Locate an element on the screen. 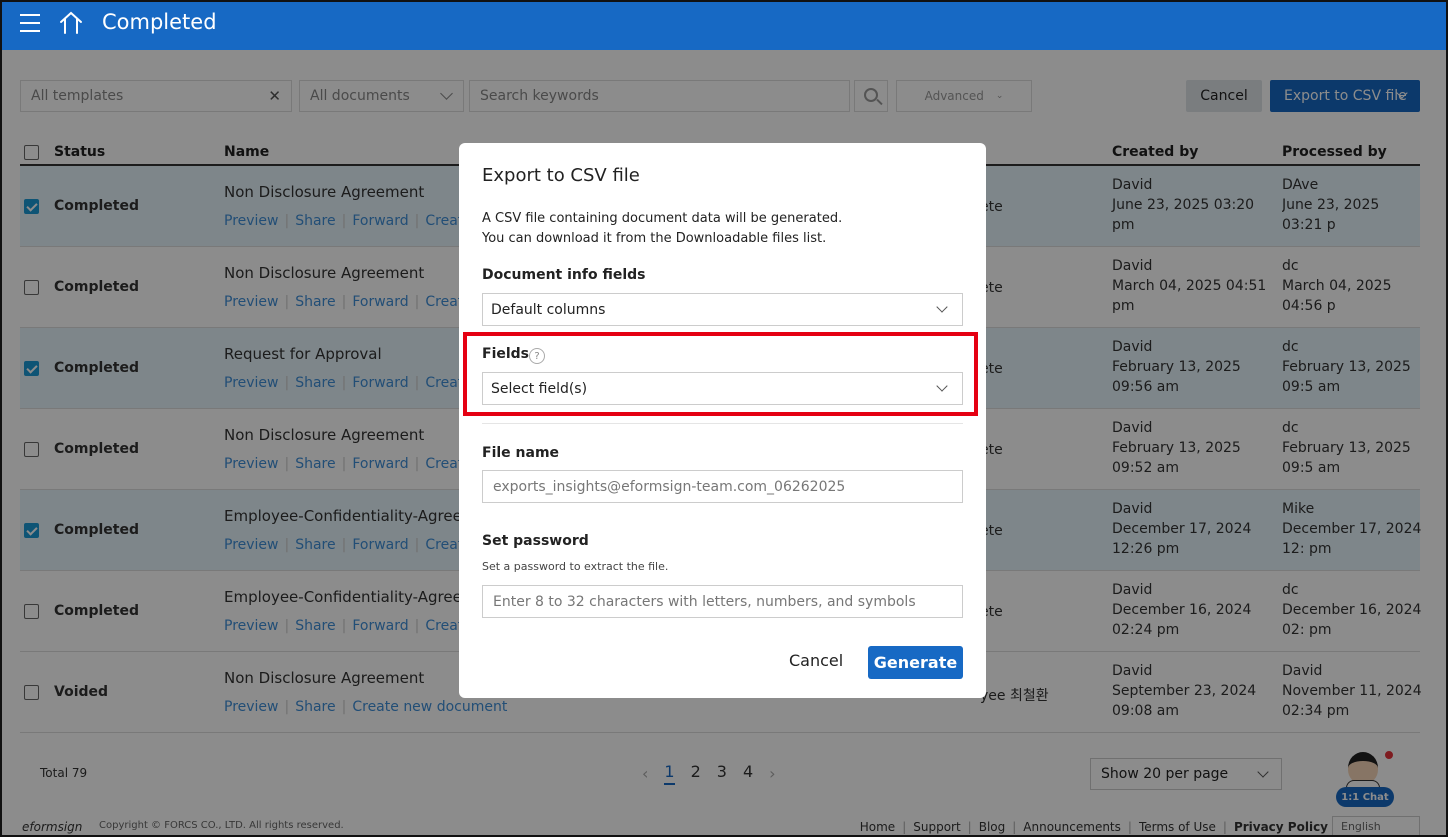 This screenshot has width=1448, height=837. dialog-title: Export to CSV file is located at coordinates (561, 175).